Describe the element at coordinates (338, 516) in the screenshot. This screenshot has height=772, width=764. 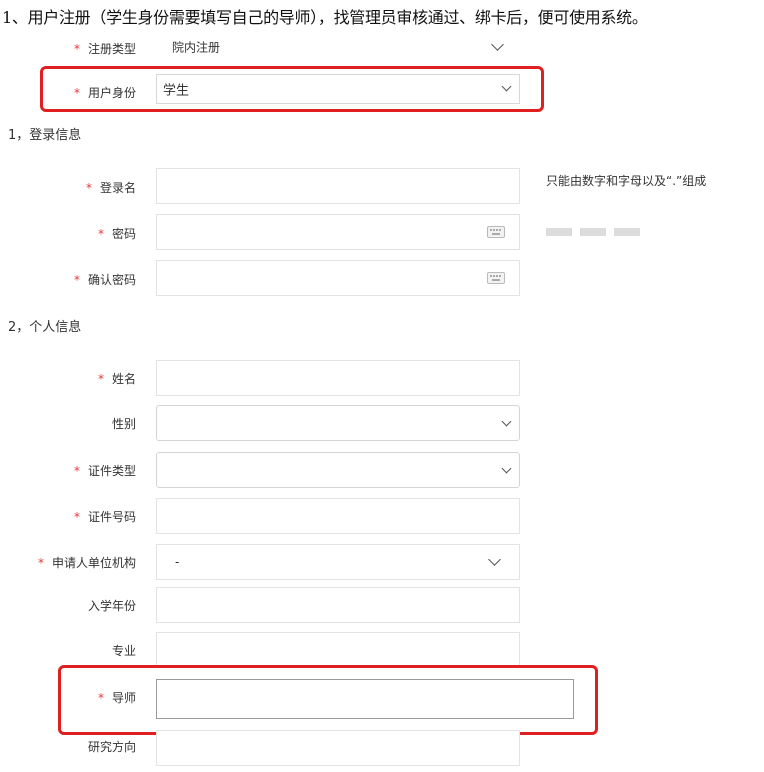
I see `id-number-input` at that location.